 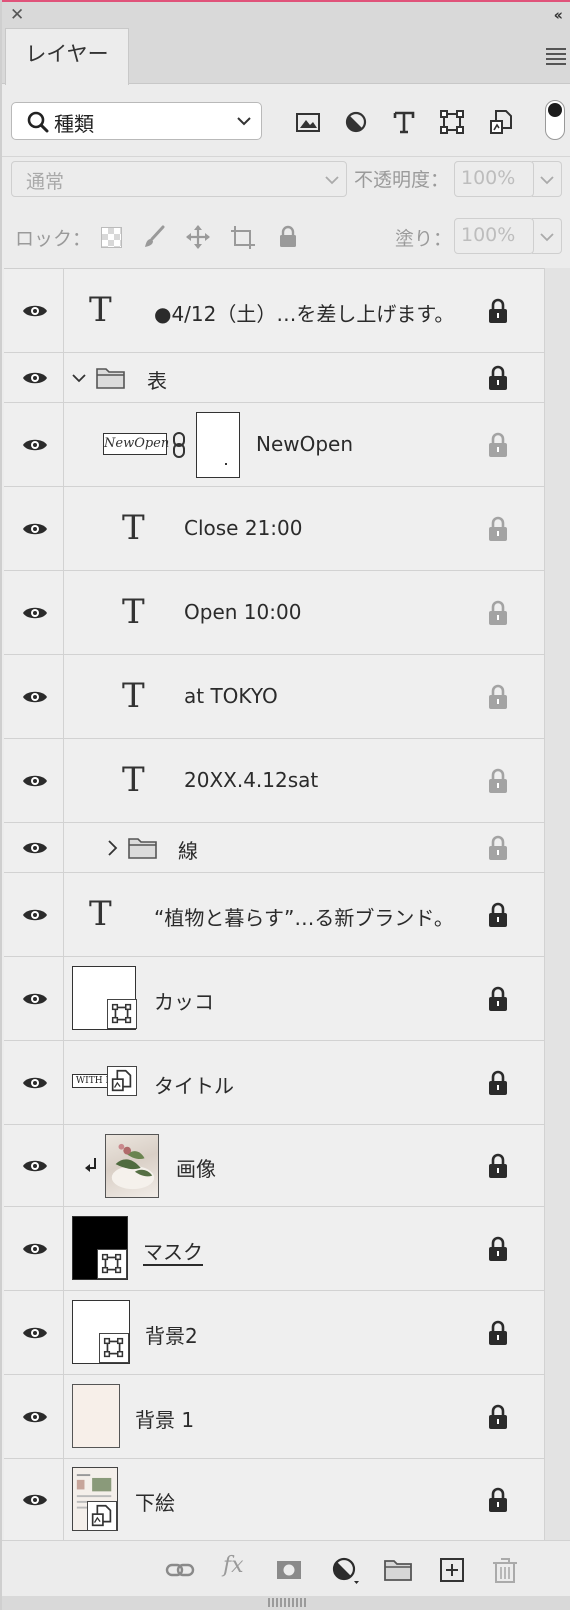 I want to click on layer-row: 背景2, so click(x=274, y=1333).